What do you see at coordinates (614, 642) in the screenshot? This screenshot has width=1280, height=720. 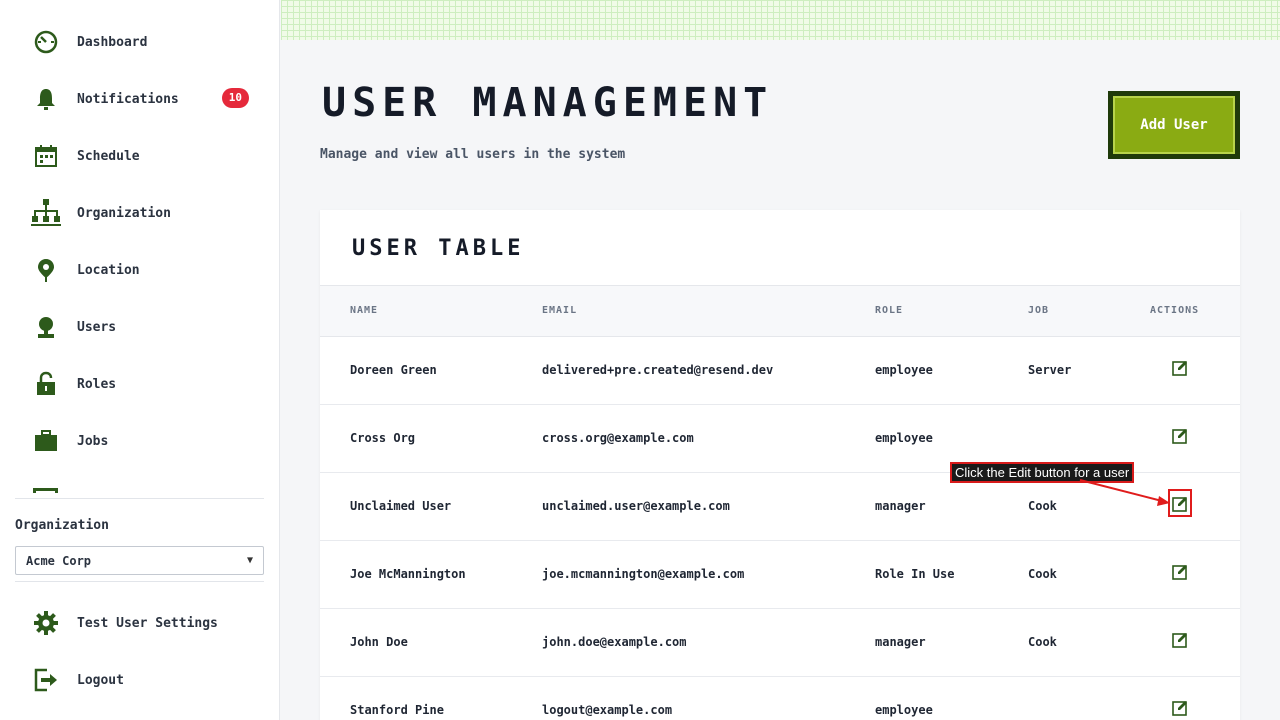 I see `cell-email: john.doe@example.com` at bounding box center [614, 642].